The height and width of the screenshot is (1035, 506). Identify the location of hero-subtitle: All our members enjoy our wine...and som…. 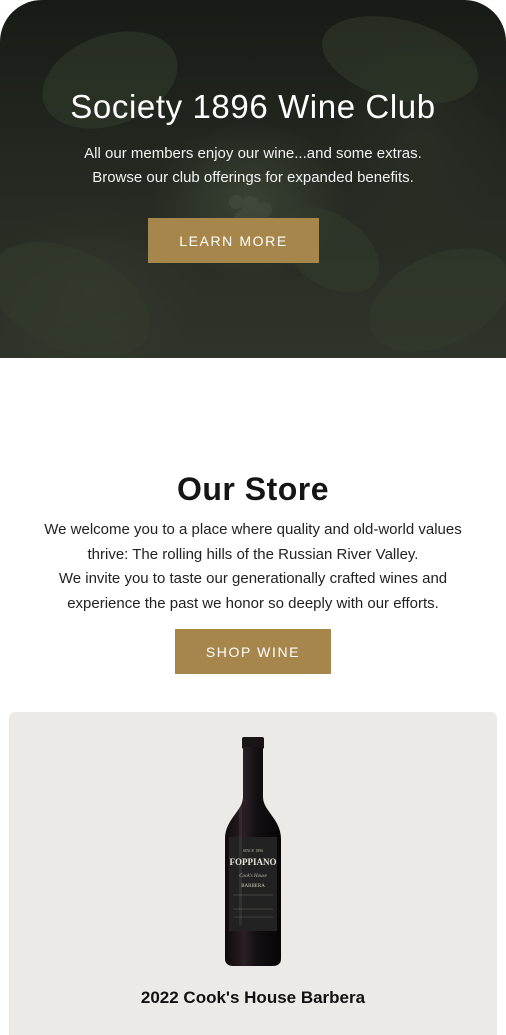
(253, 166).